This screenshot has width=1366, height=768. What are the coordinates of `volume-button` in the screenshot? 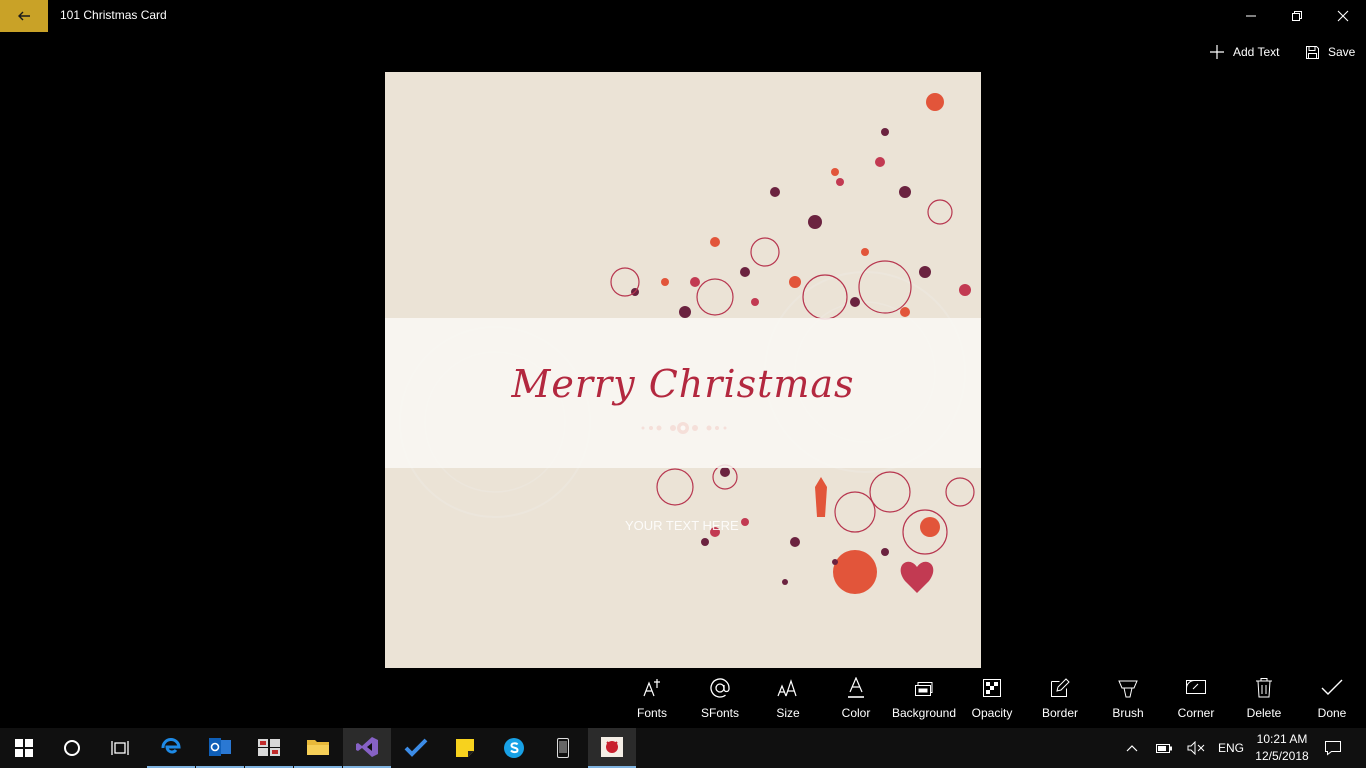 It's located at (1196, 748).